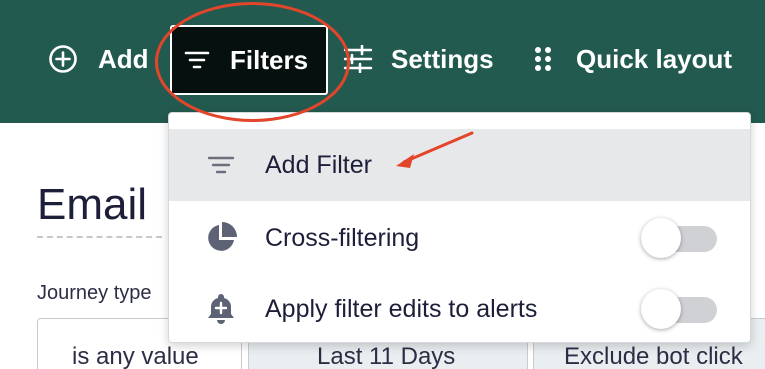 The width and height of the screenshot is (765, 369). I want to click on add-button: Add, so click(98, 59).